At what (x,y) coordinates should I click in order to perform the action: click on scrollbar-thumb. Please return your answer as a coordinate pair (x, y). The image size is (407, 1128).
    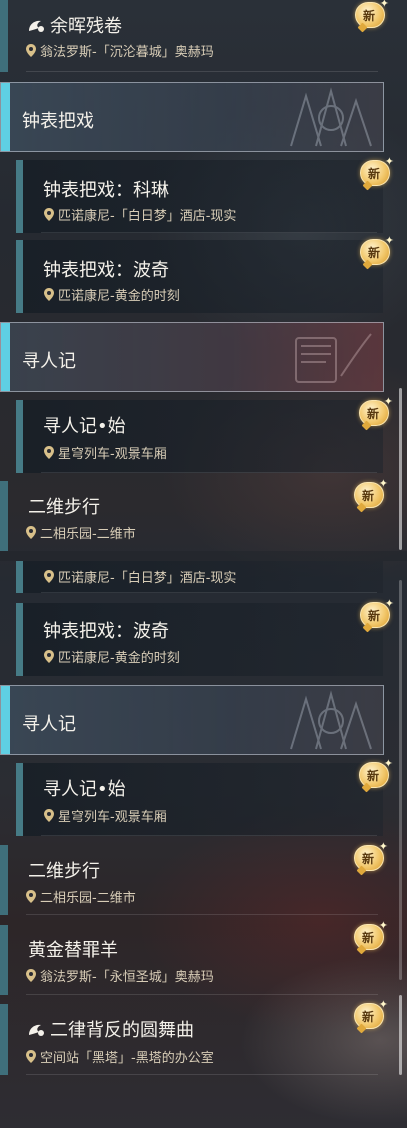
    Looking at the image, I should click on (400, 1035).